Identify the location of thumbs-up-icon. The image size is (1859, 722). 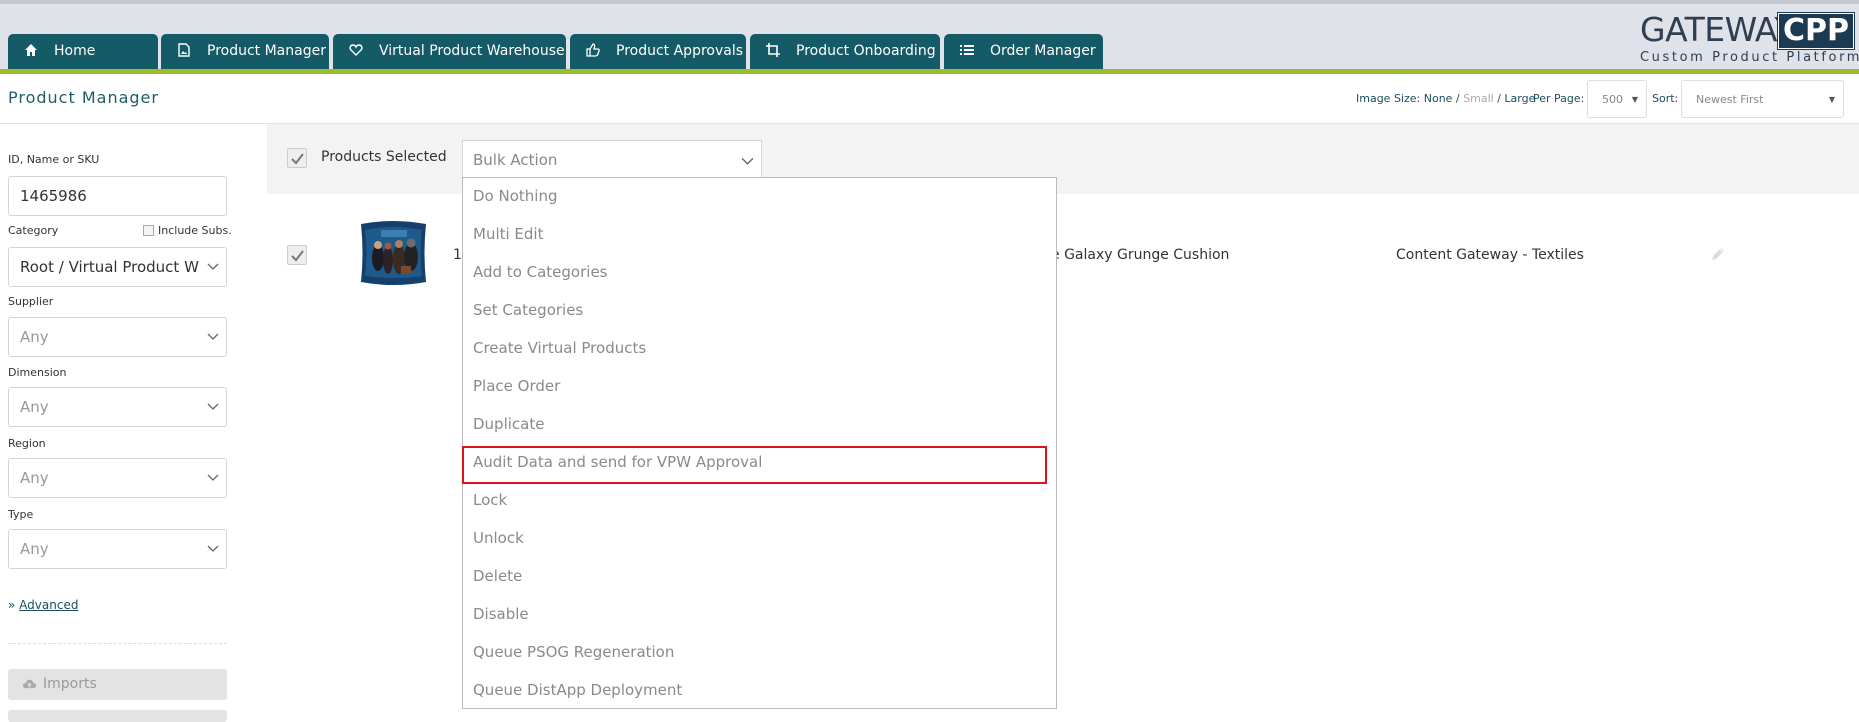
(594, 46).